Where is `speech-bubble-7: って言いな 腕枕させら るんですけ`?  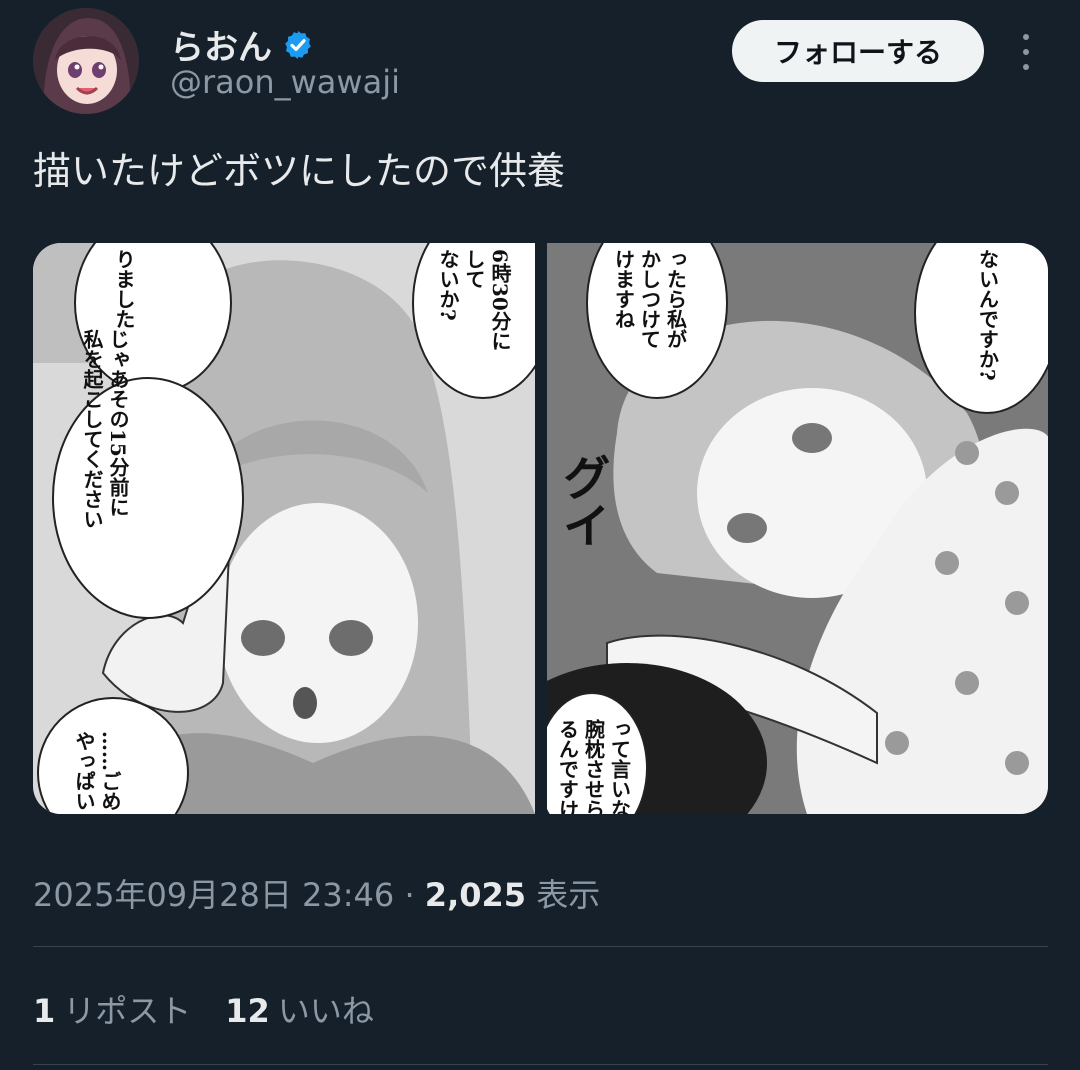 speech-bubble-7: って言いな 腕枕させら るんですけ is located at coordinates (593, 766).